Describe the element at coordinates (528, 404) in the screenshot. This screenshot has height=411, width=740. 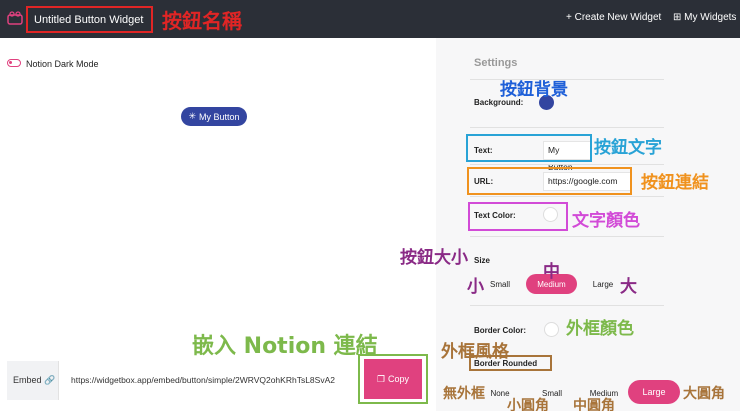
I see `annotation-small-round: 小圓角` at that location.